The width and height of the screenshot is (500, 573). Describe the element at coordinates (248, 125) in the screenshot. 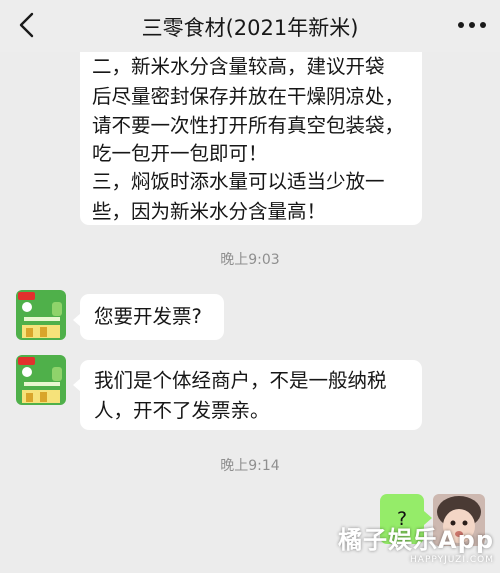

I see `message-line: 请不要一次性打开所有真空包装袋，` at that location.